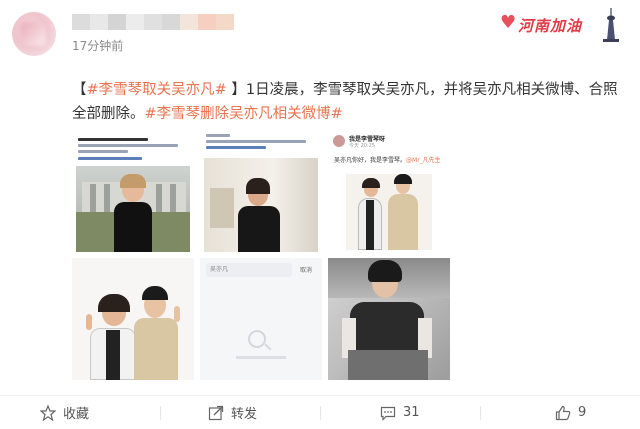  Describe the element at coordinates (257, 339) in the screenshot. I see `search-icon` at that location.